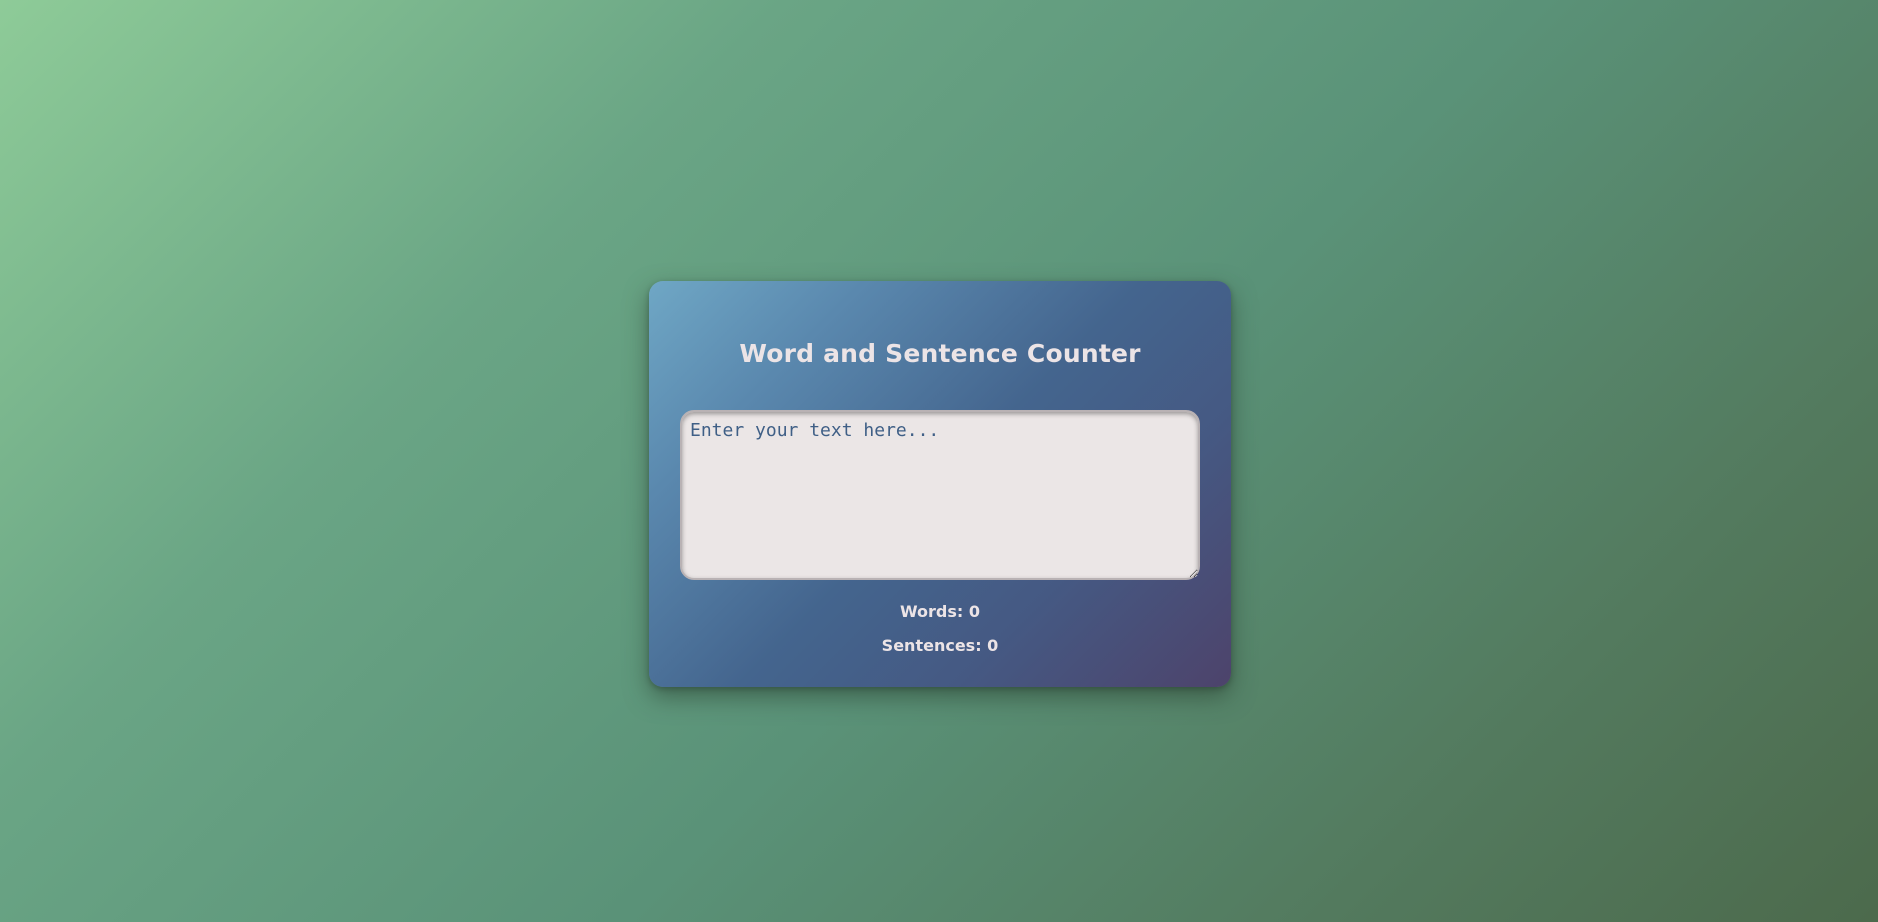 This screenshot has height=922, width=1878. Describe the element at coordinates (940, 353) in the screenshot. I see `page-title: Word and Sentence Counter` at that location.